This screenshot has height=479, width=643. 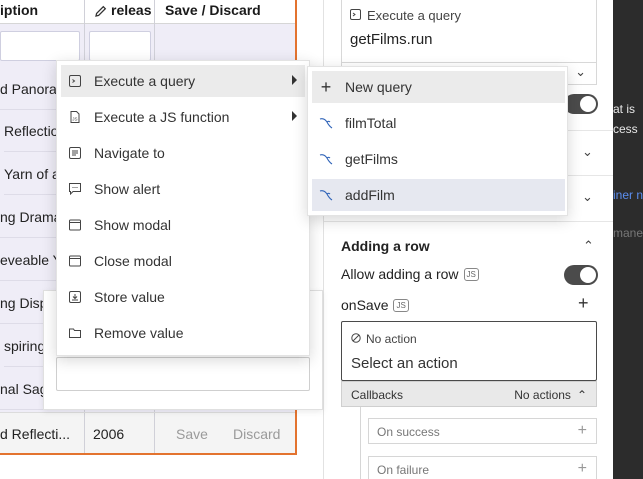 I want to click on menu-item-store-value: Store value, so click(x=183, y=297).